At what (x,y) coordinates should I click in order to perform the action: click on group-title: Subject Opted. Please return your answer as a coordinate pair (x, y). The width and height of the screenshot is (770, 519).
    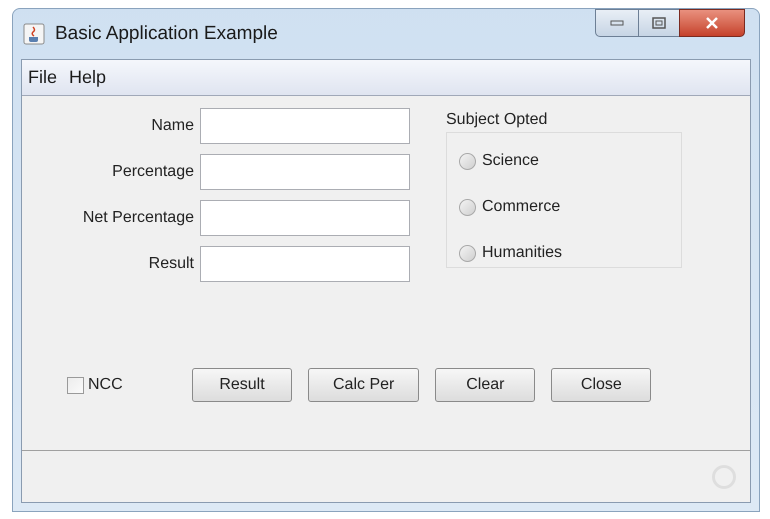
    Looking at the image, I should click on (497, 120).